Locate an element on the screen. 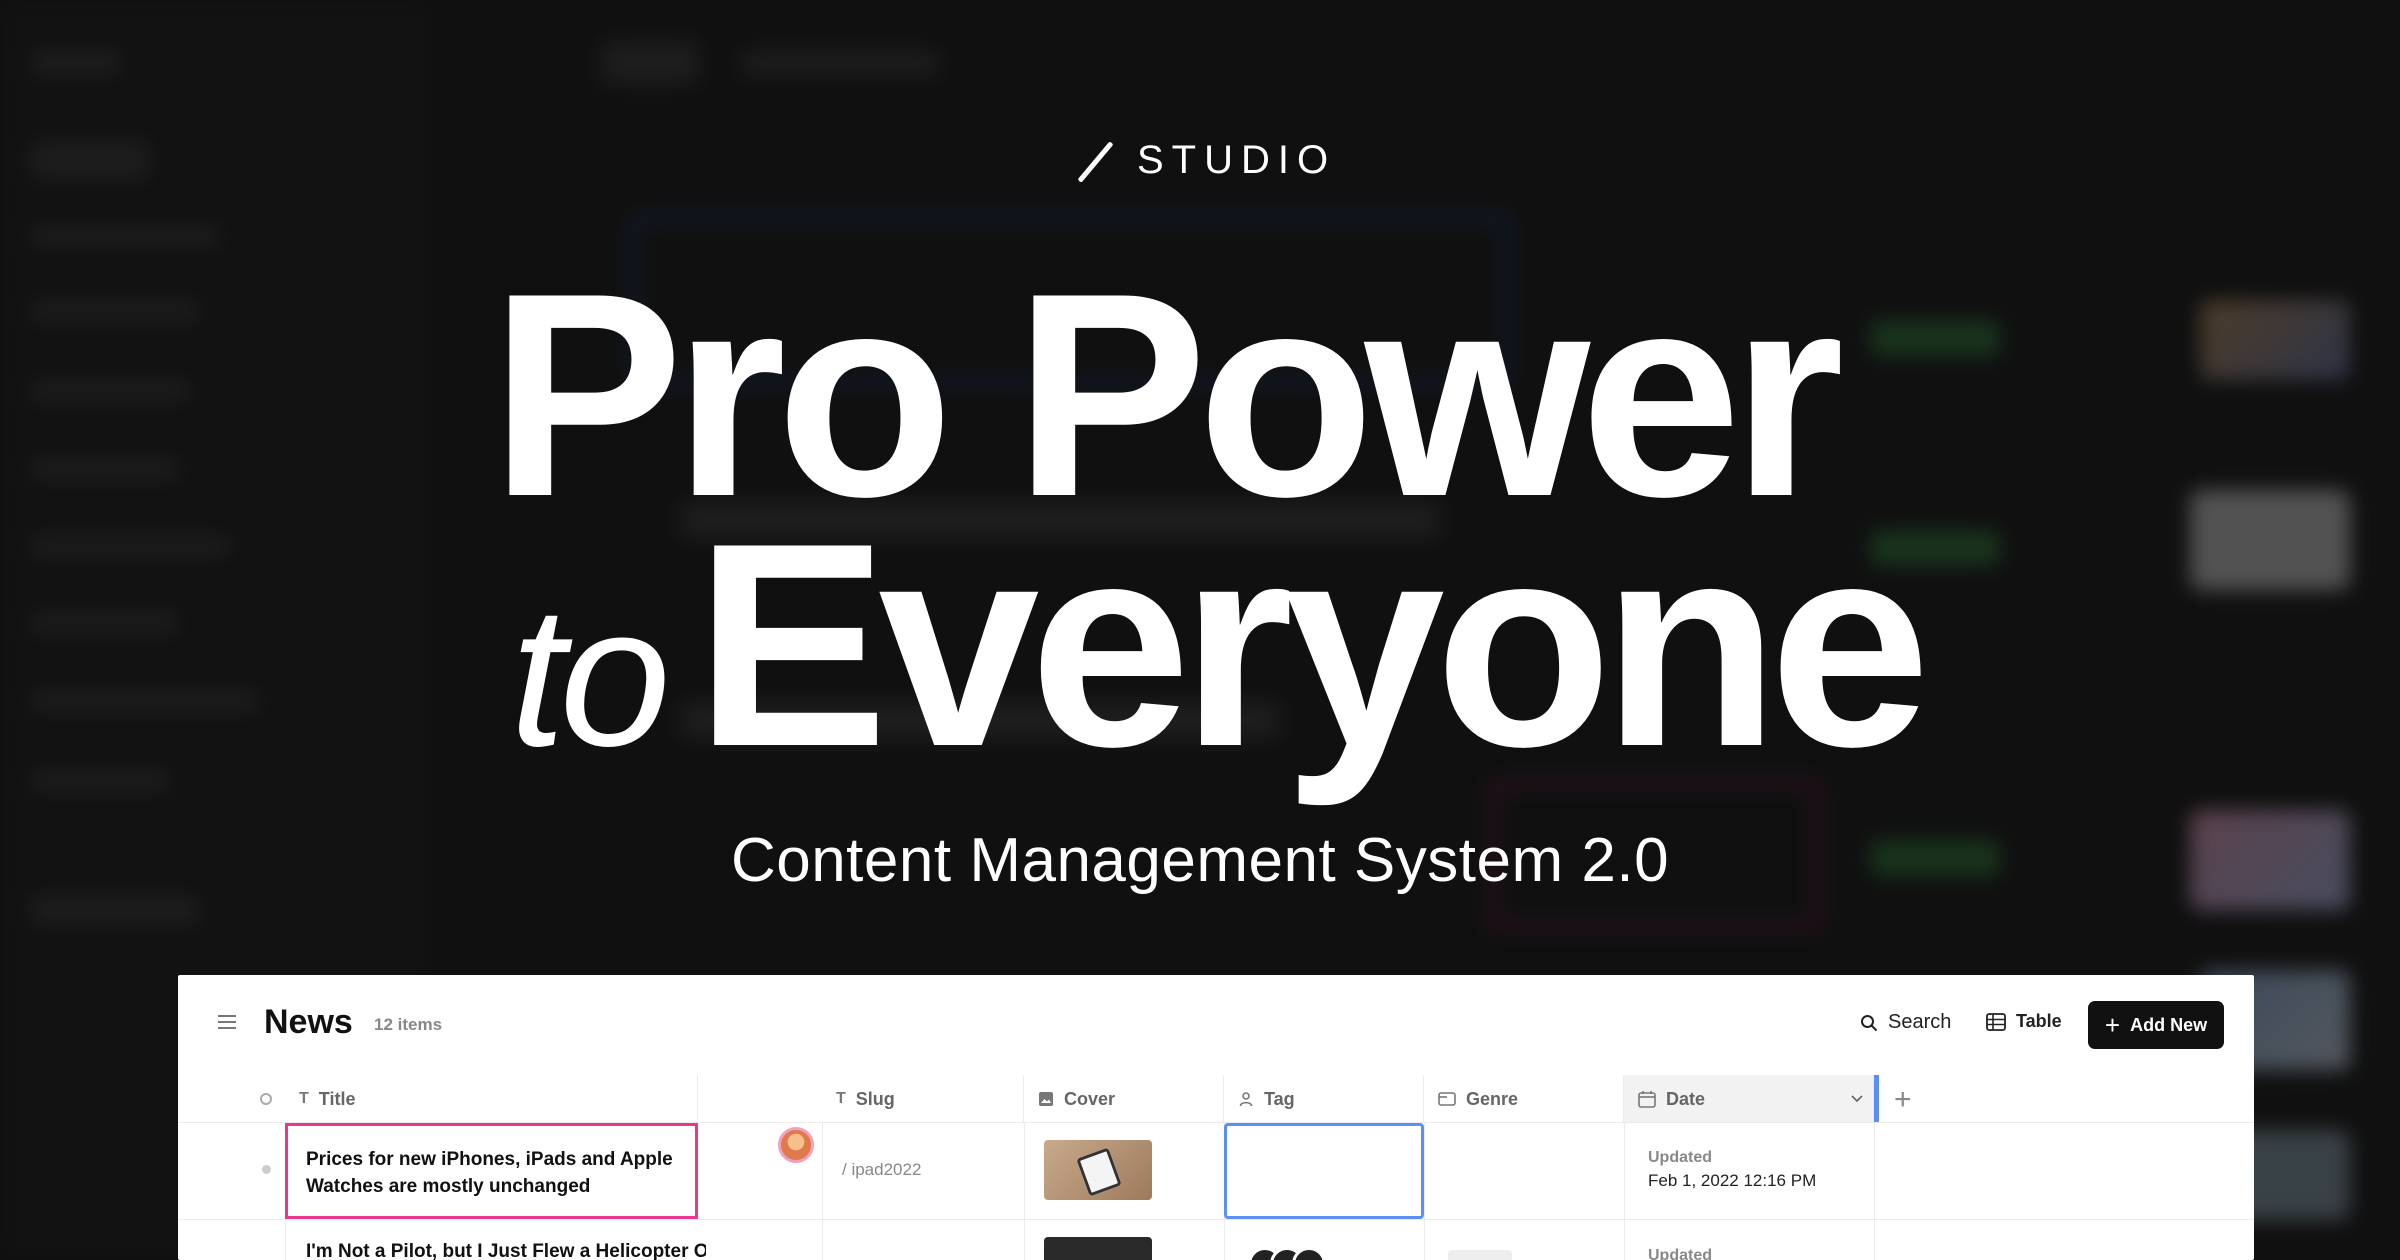 This screenshot has height=1260, width=2400. table-view-button: Table is located at coordinates (2024, 1021).